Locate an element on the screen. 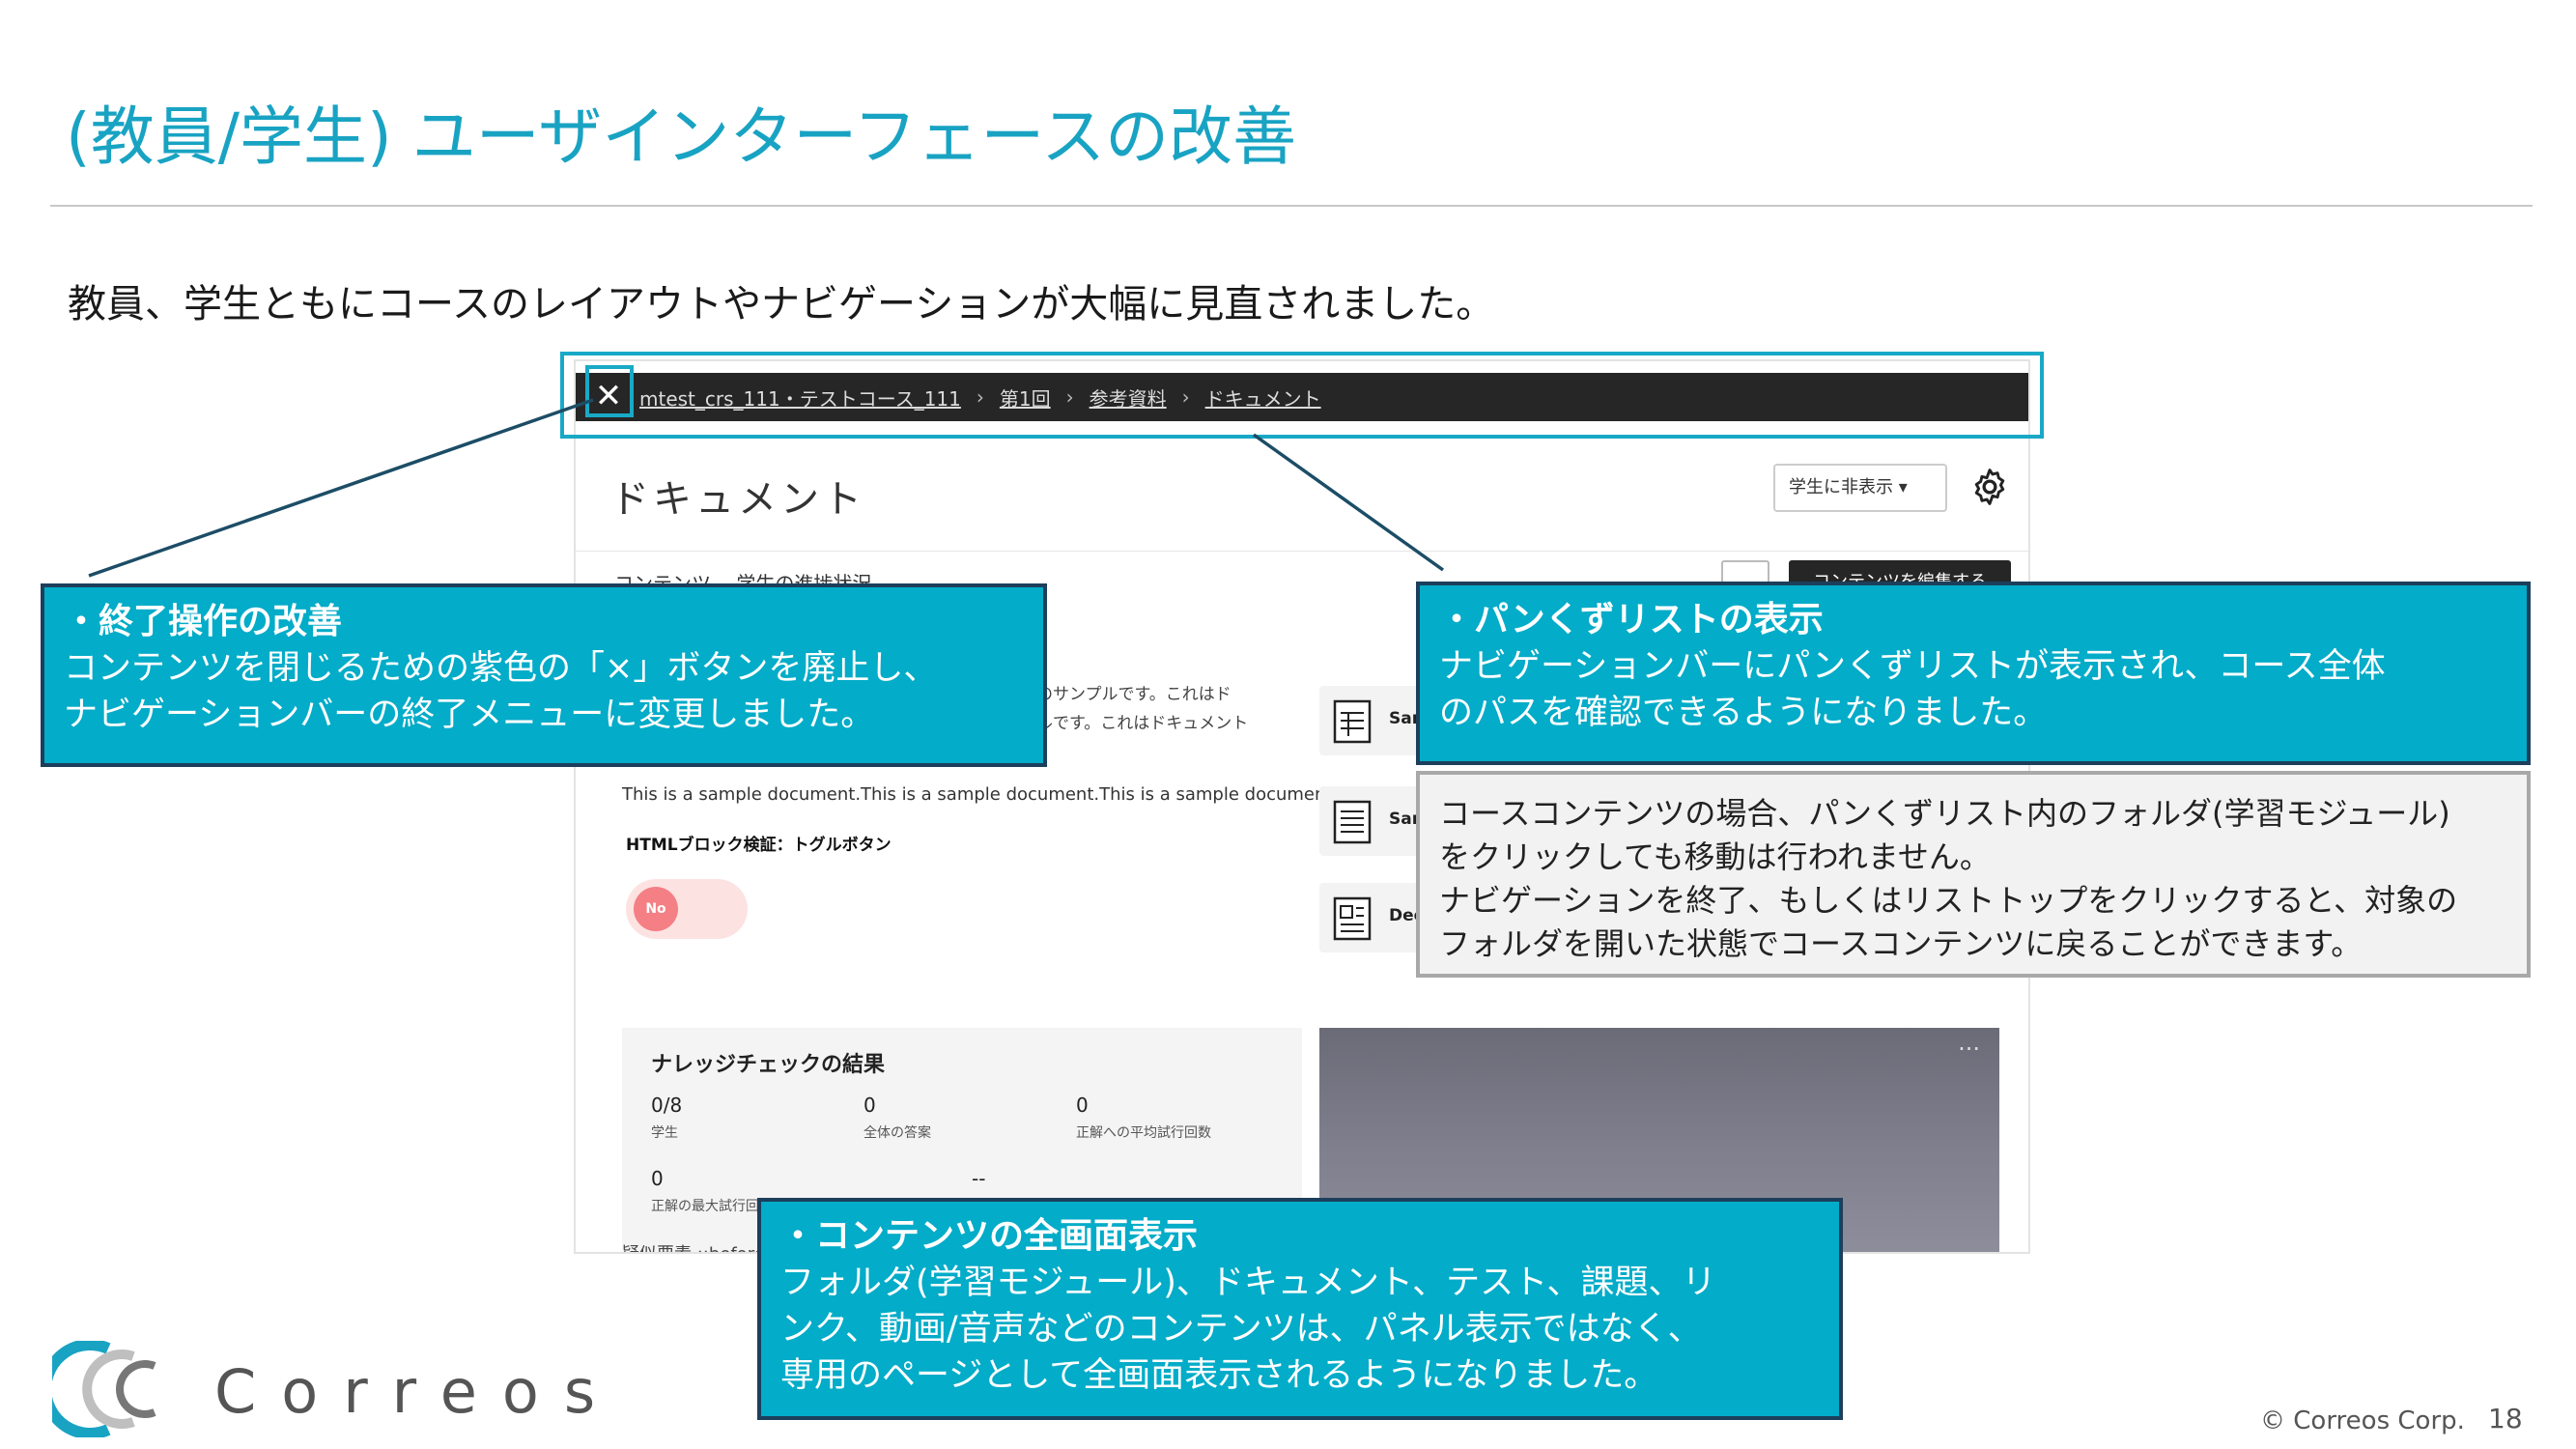 The height and width of the screenshot is (1449, 2576). breadcrumb-highlight-frame is located at coordinates (1302, 395).